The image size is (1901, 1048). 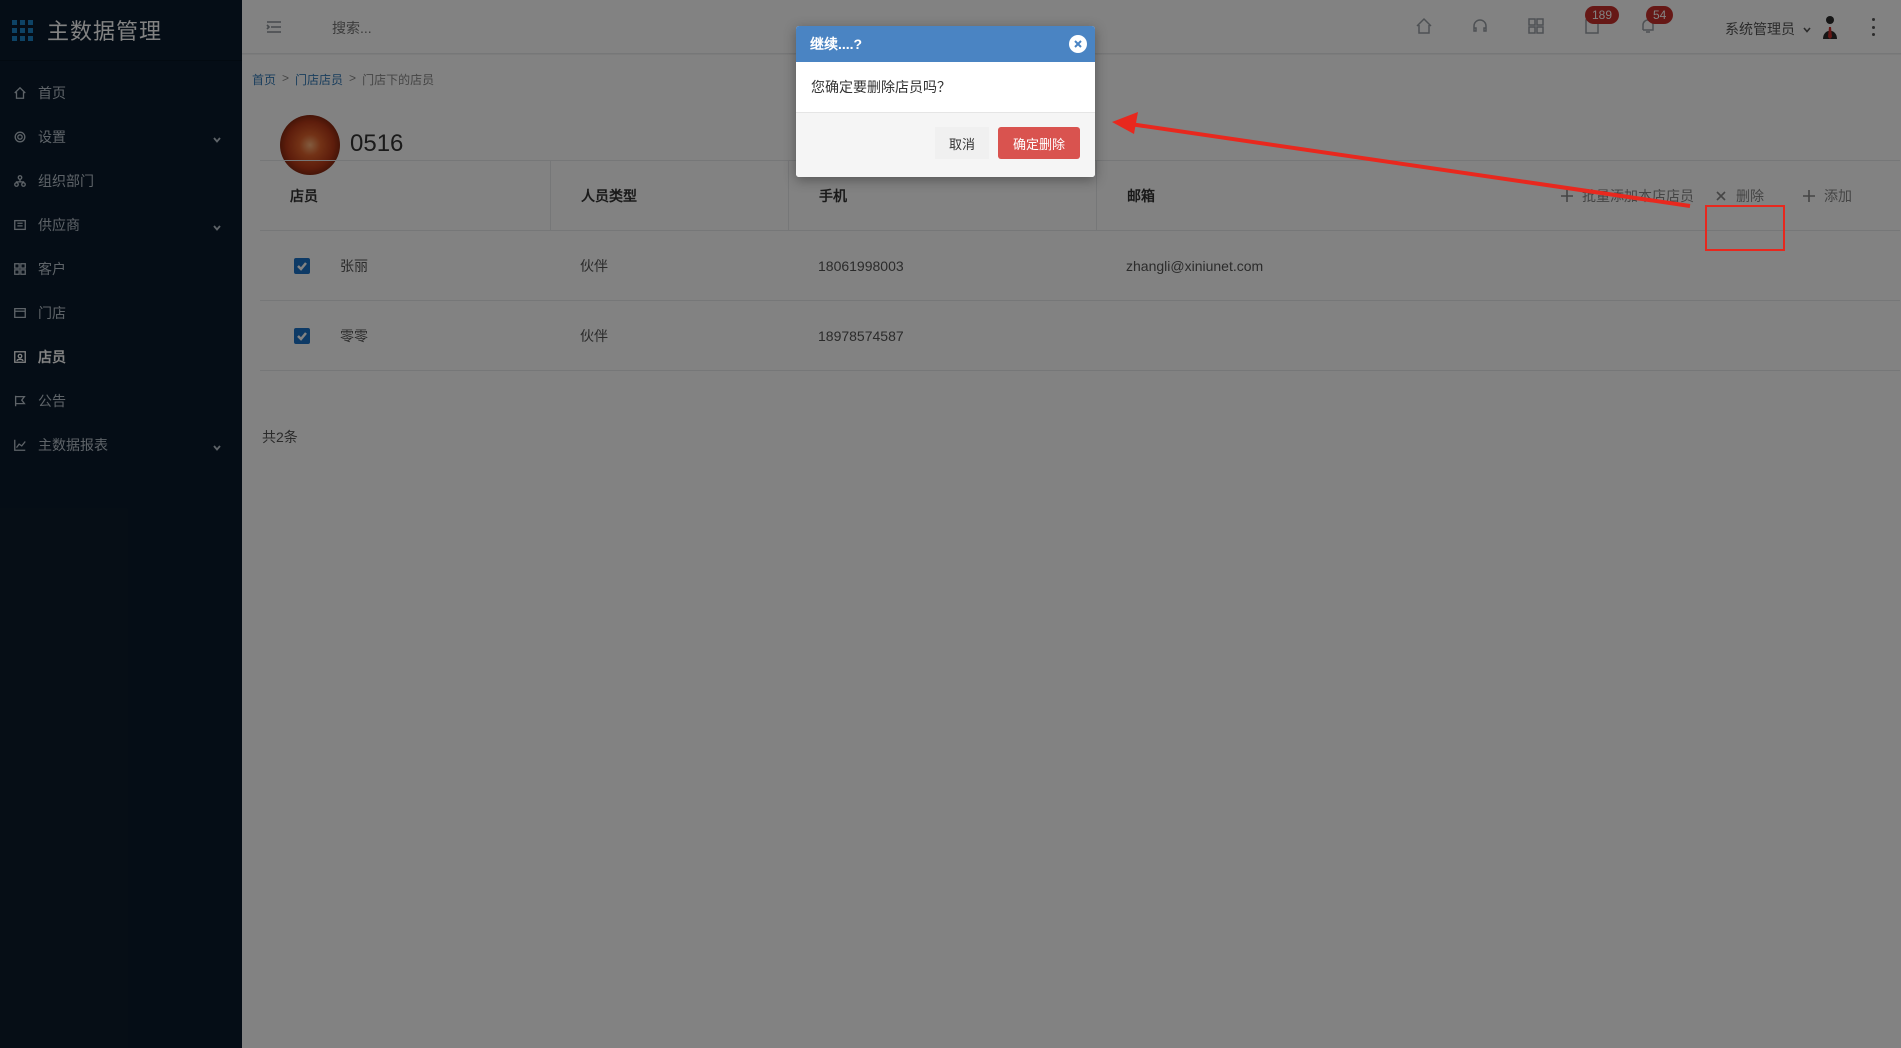 What do you see at coordinates (1039, 143) in the screenshot?
I see `confirm-delete-button: 确定删除` at bounding box center [1039, 143].